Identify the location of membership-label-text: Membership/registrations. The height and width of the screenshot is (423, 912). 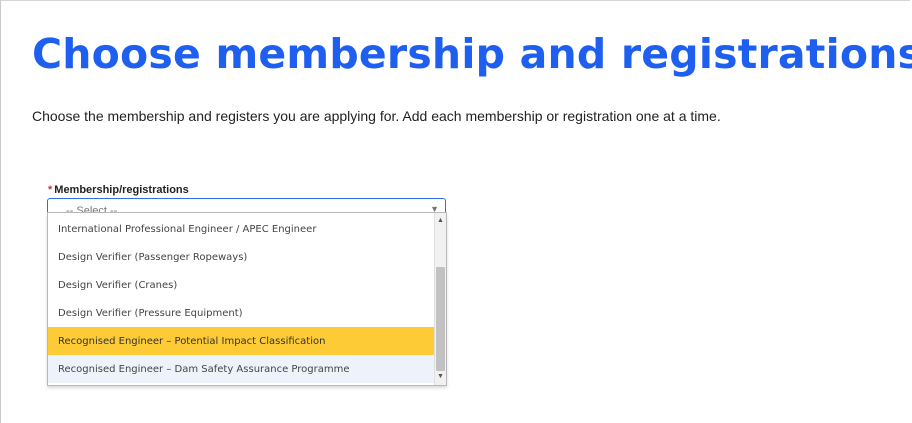
(121, 190).